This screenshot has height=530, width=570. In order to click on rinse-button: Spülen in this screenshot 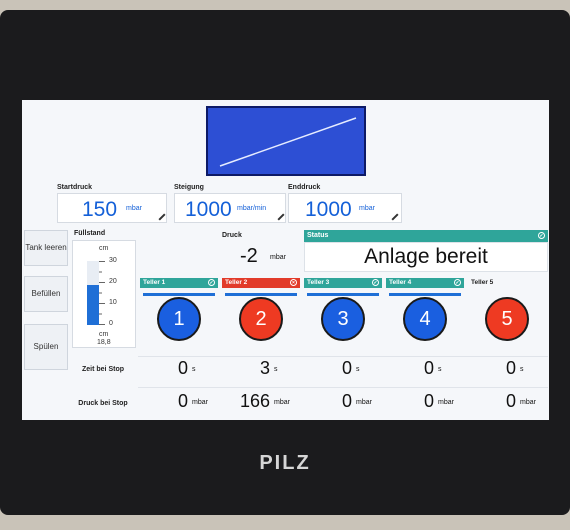, I will do `click(46, 347)`.